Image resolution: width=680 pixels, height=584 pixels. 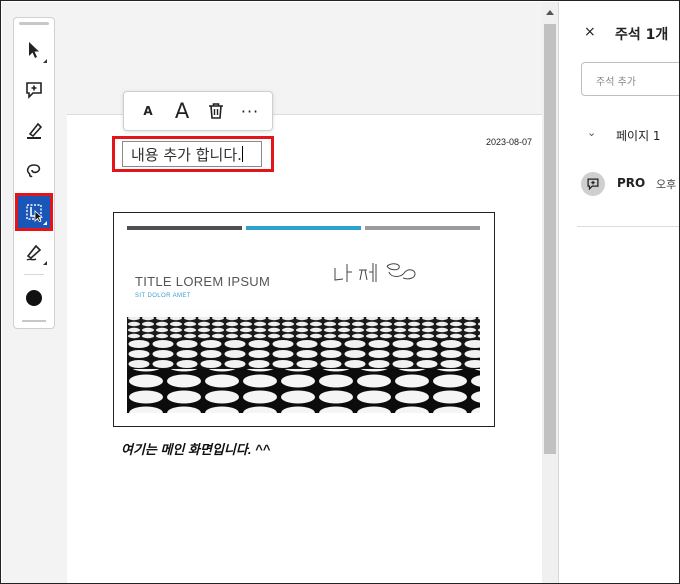 I want to click on delete-button, so click(x=216, y=111).